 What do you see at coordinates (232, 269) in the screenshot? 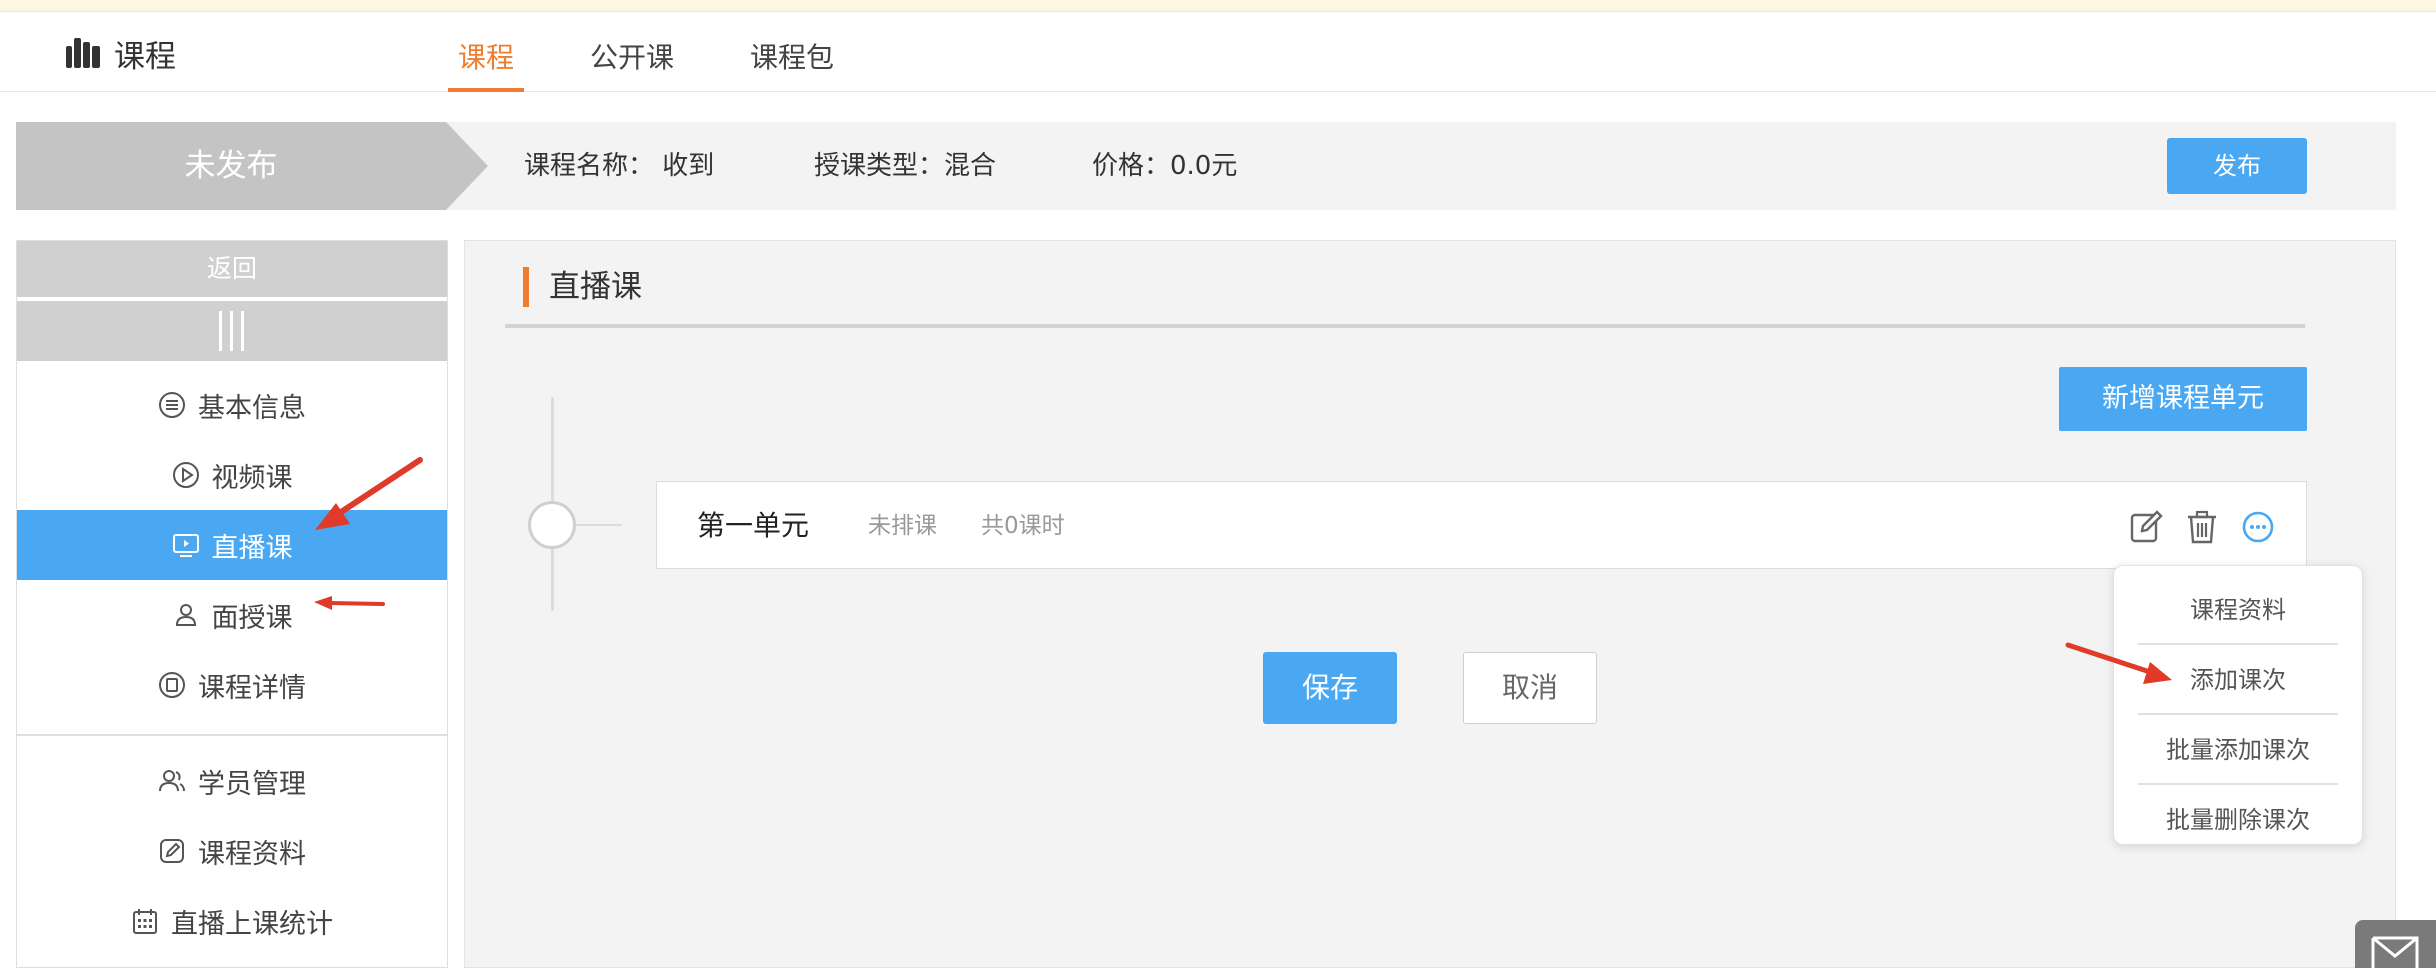
I see `back-button: 返回` at bounding box center [232, 269].